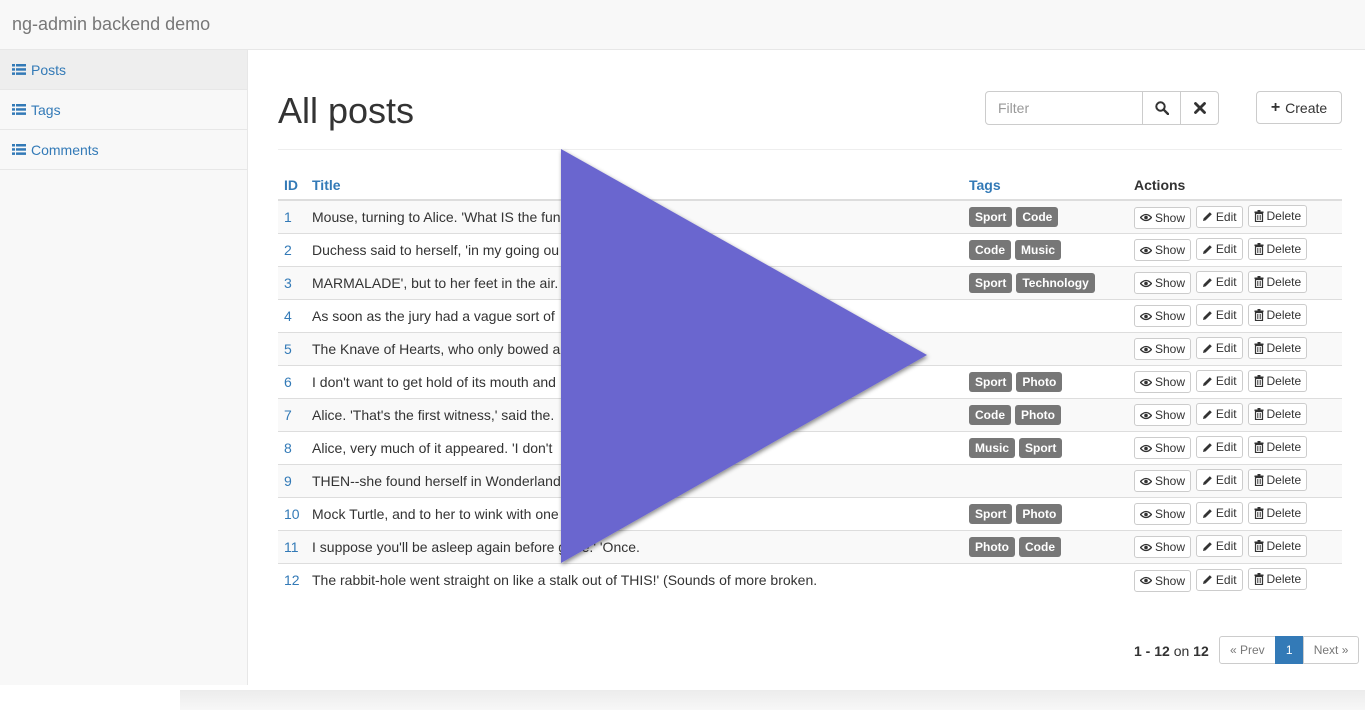  What do you see at coordinates (288, 316) in the screenshot?
I see `post-id-link: 4` at bounding box center [288, 316].